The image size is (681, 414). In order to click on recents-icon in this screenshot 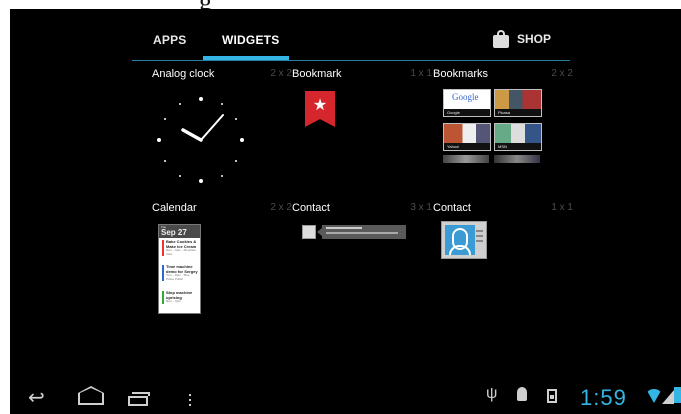, I will do `click(139, 399)`.